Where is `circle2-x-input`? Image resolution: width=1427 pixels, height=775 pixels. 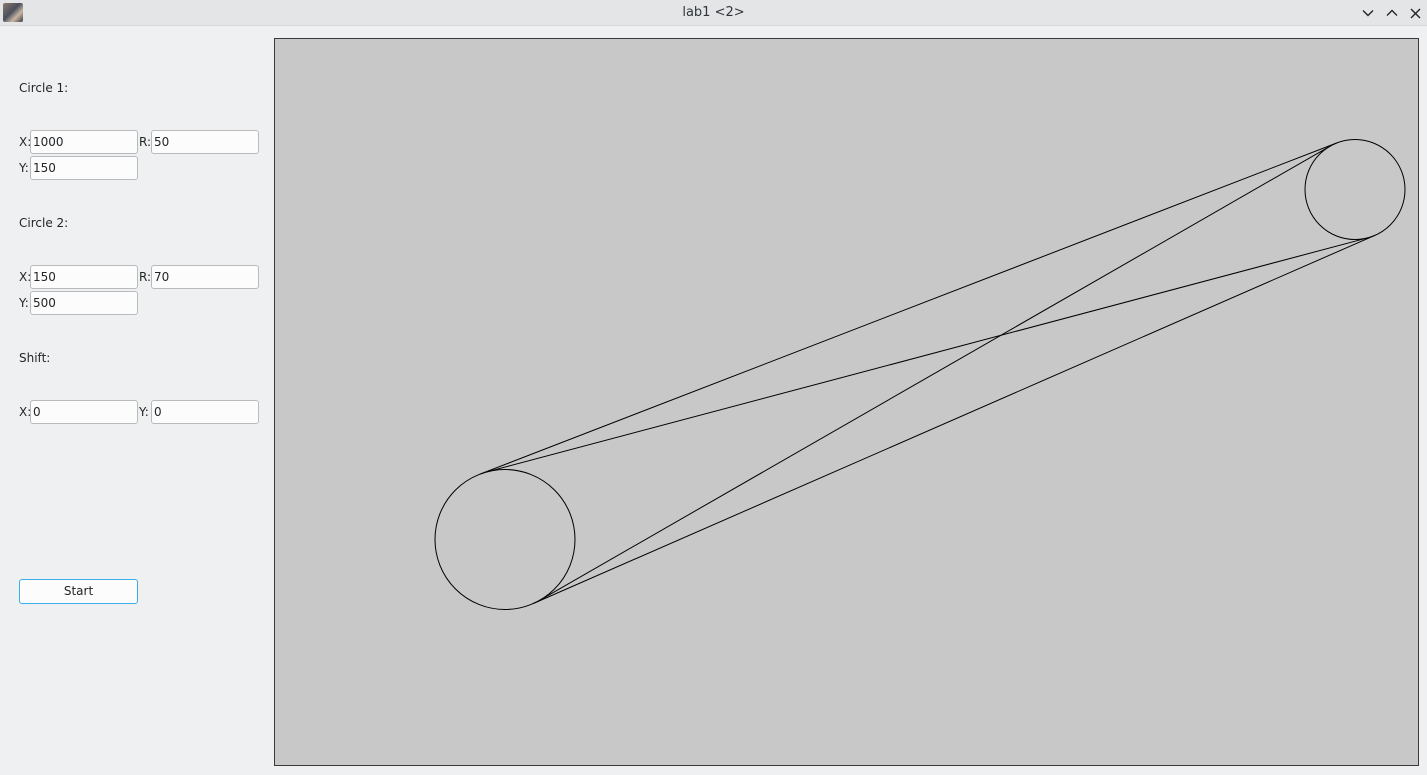
circle2-x-input is located at coordinates (84, 277).